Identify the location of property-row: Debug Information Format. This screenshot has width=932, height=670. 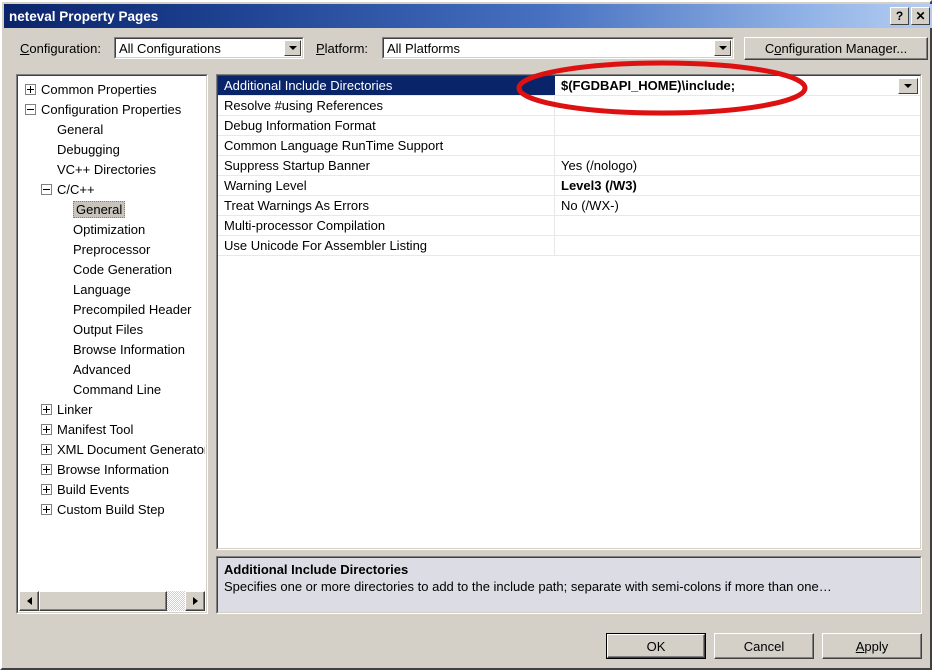
(569, 126).